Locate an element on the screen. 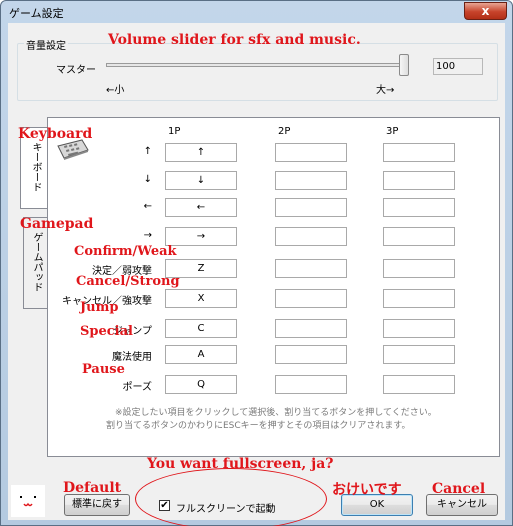 The width and height of the screenshot is (513, 526). annotation-volume: Volume slider for sfx and music. is located at coordinates (234, 40).